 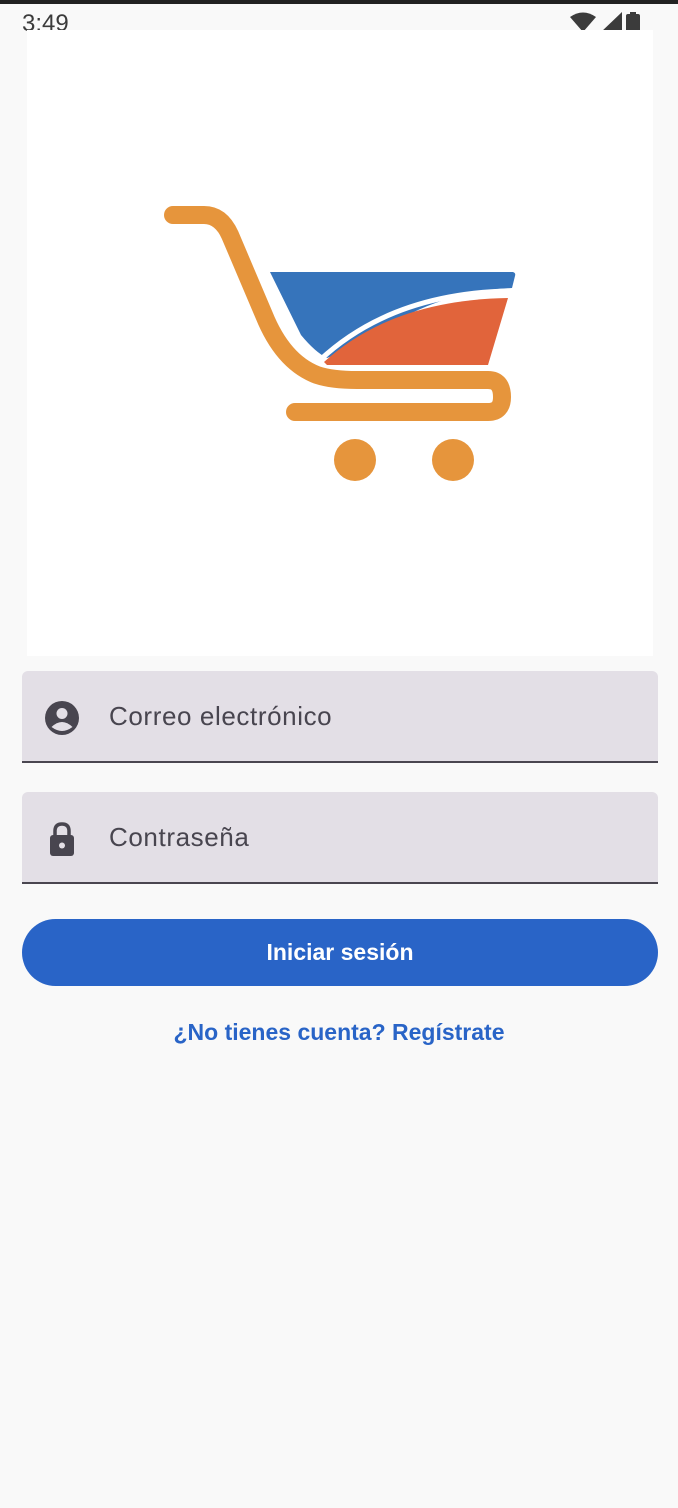 I want to click on email-field: Correo electrónico, so click(x=340, y=717).